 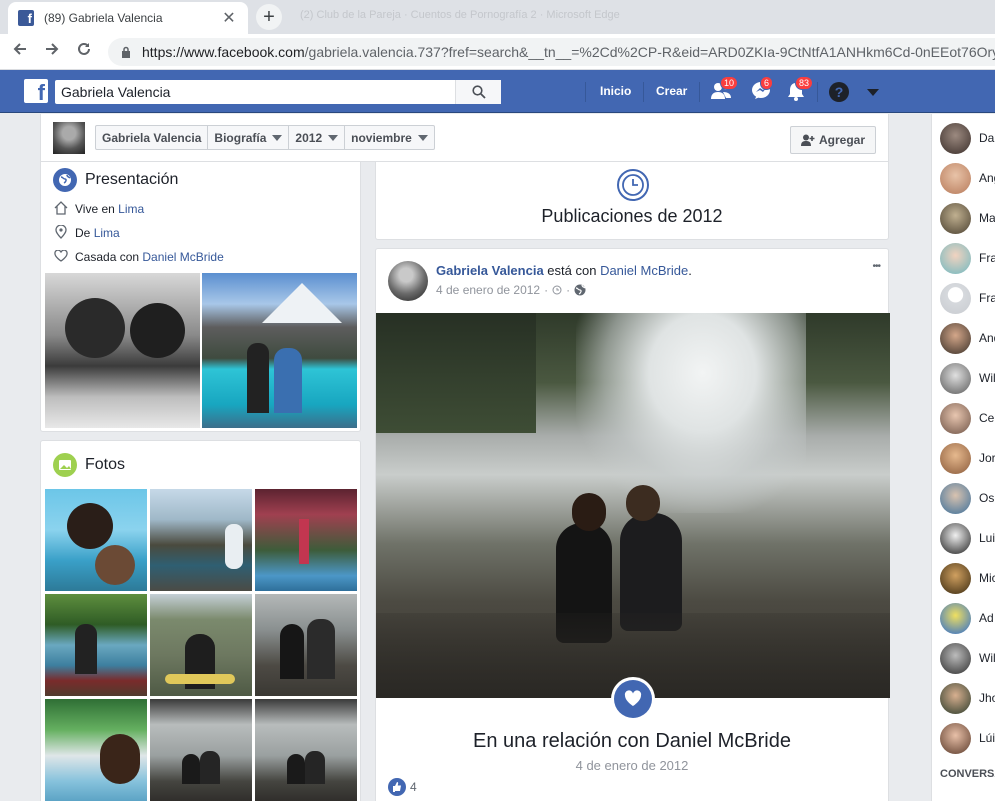 What do you see at coordinates (967, 498) in the screenshot?
I see `chat-contact: Os` at bounding box center [967, 498].